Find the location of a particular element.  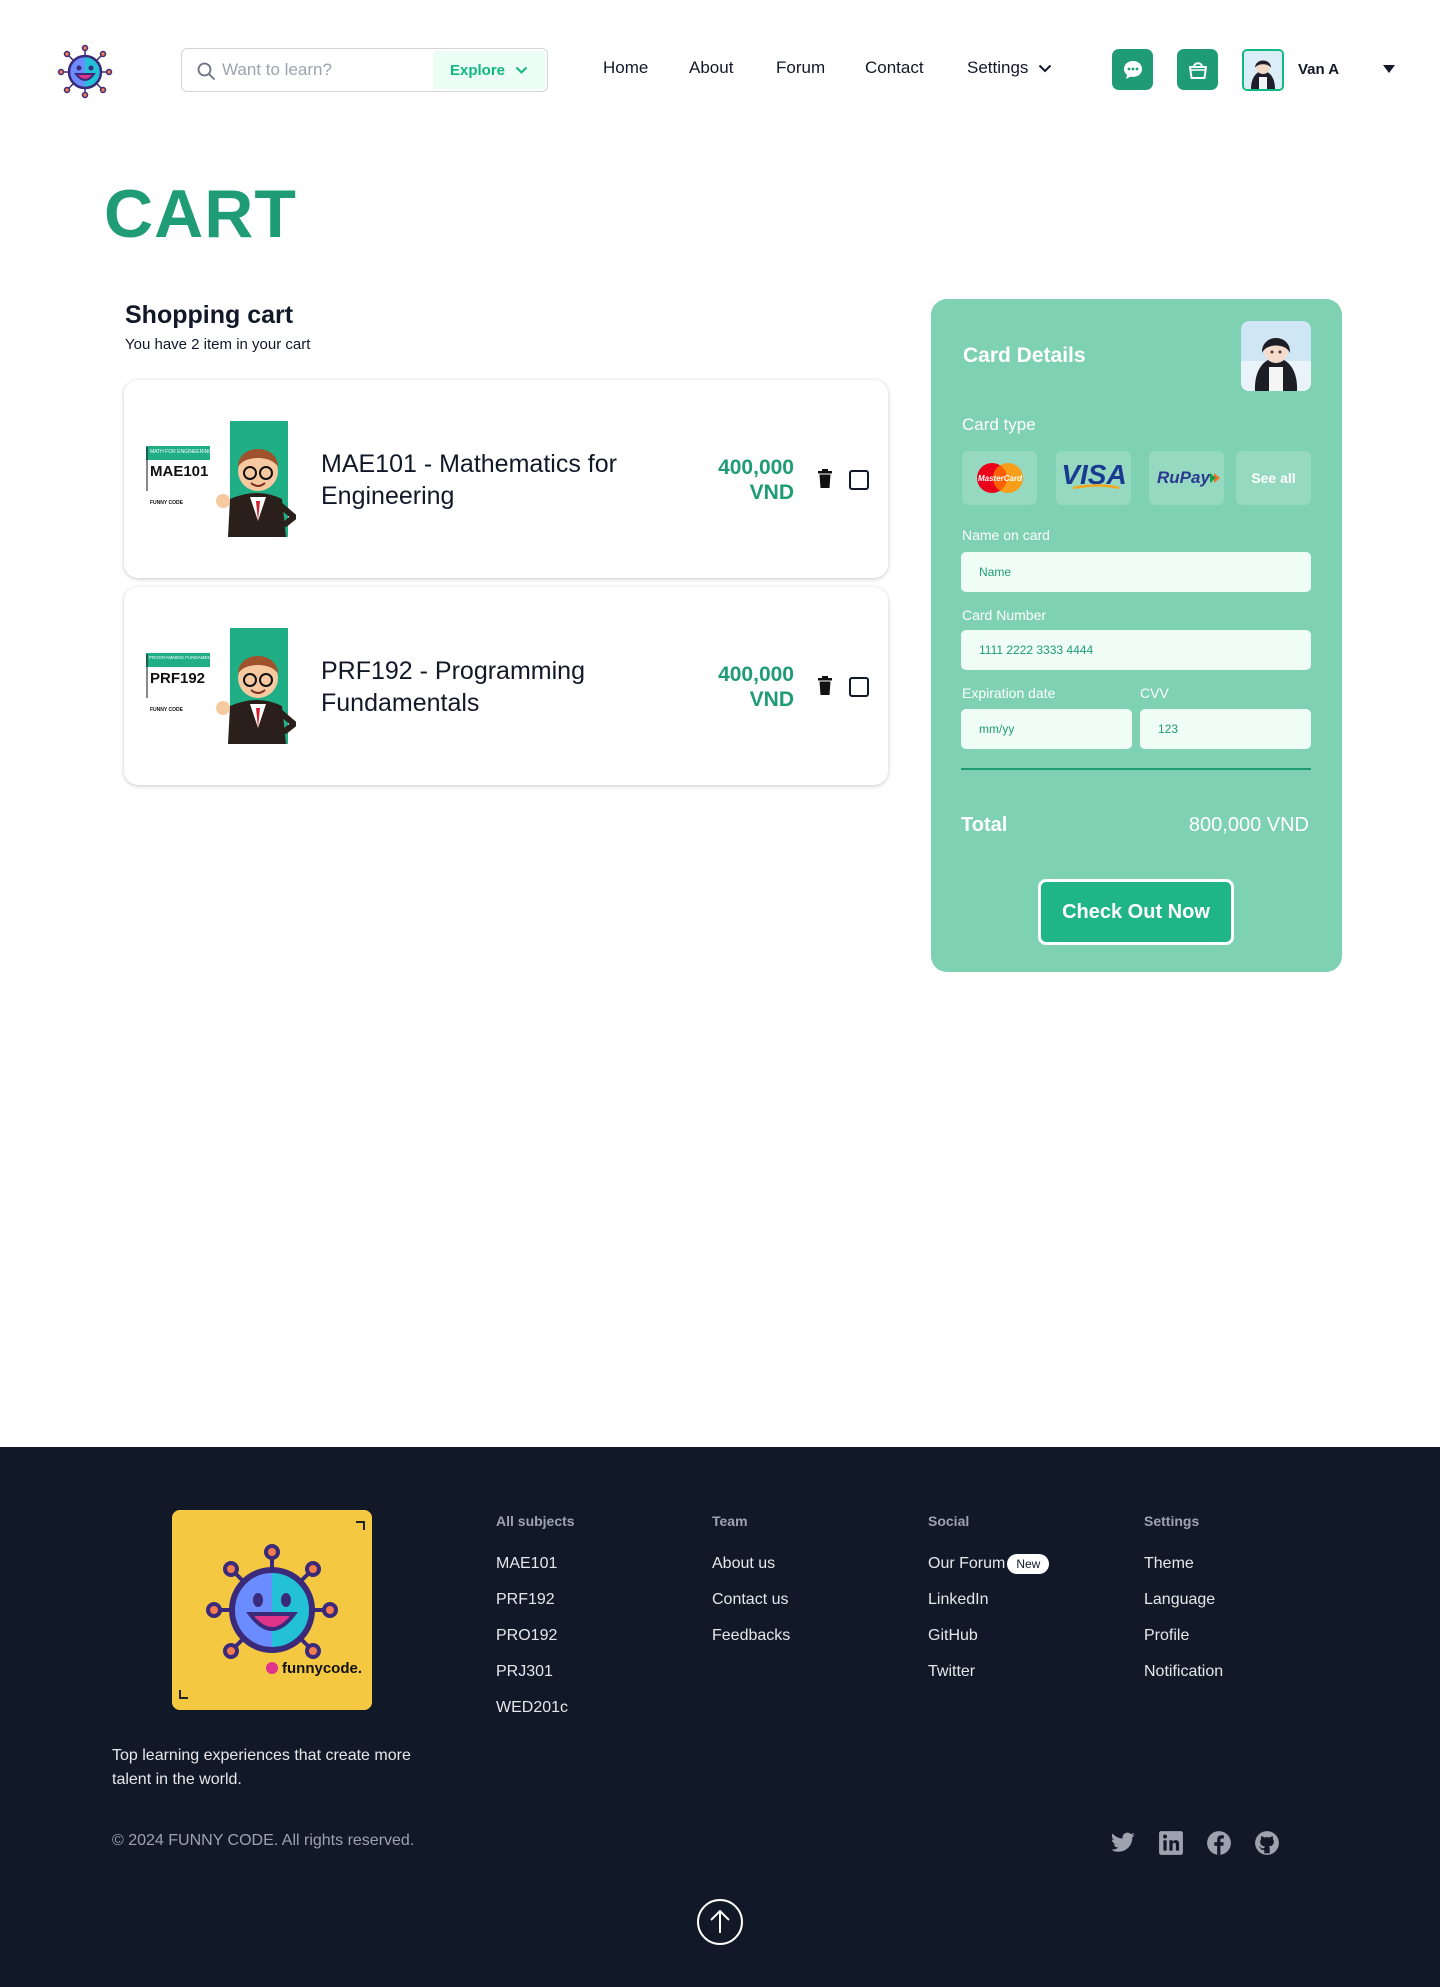

card-holder-avatar is located at coordinates (1276, 356).